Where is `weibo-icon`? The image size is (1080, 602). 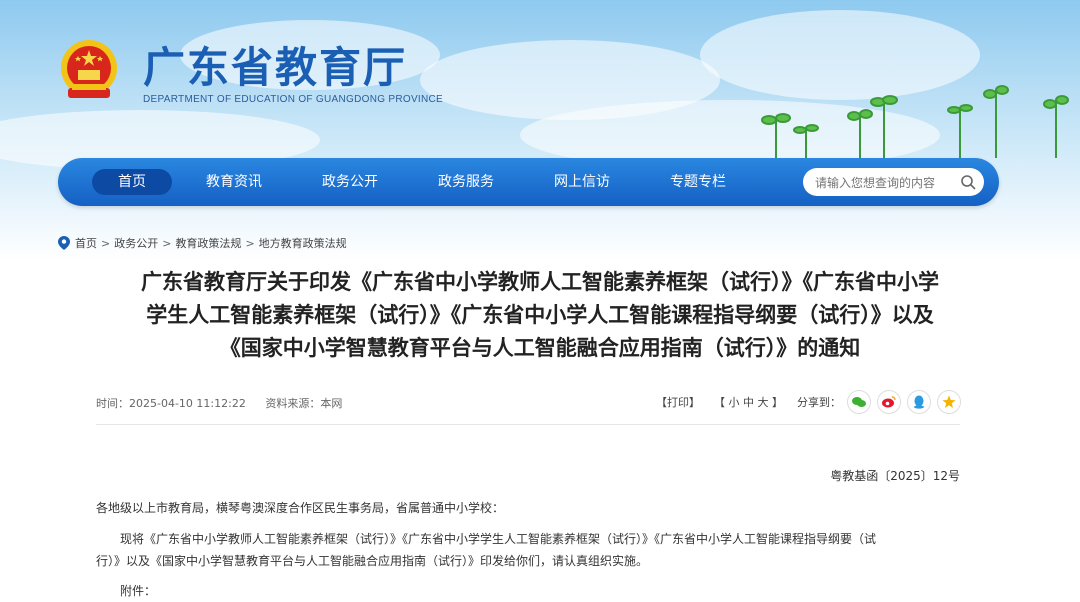 weibo-icon is located at coordinates (889, 402).